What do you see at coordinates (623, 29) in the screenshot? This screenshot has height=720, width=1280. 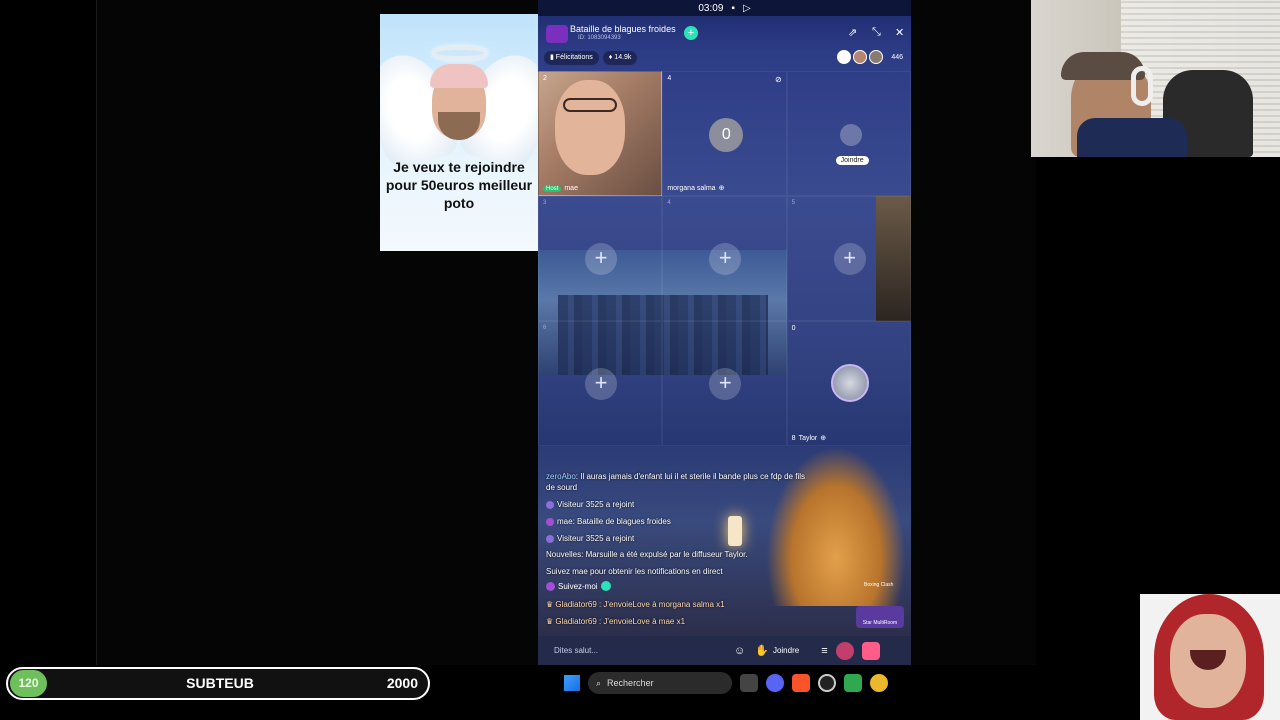 I see `room-title: Bataille de blagues froides` at bounding box center [623, 29].